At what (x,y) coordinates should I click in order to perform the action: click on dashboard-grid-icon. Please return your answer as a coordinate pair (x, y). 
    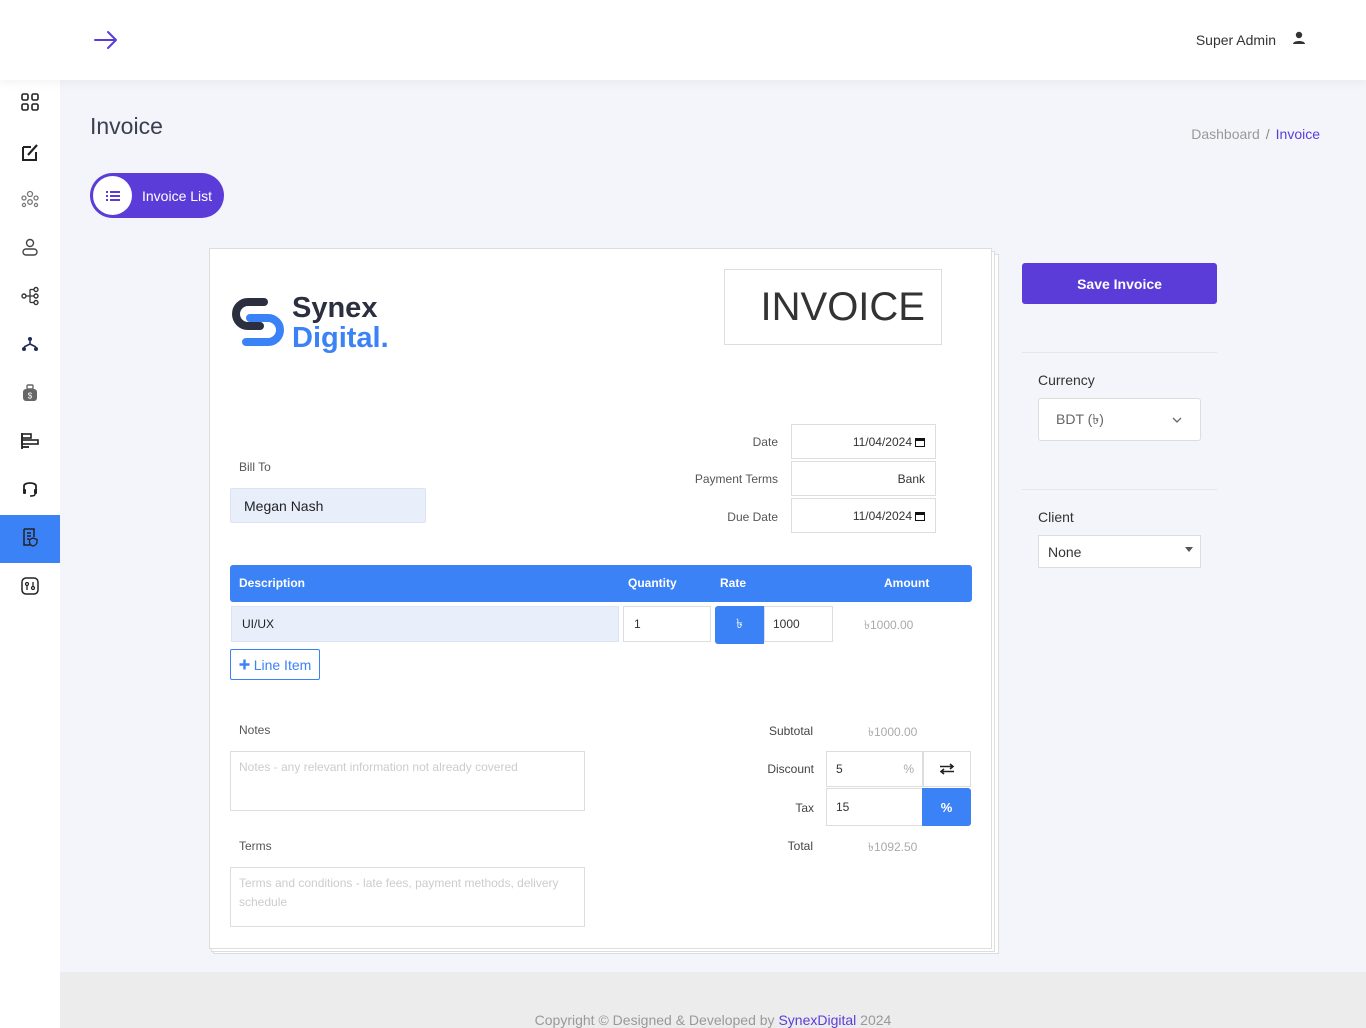
    Looking at the image, I should click on (30, 104).